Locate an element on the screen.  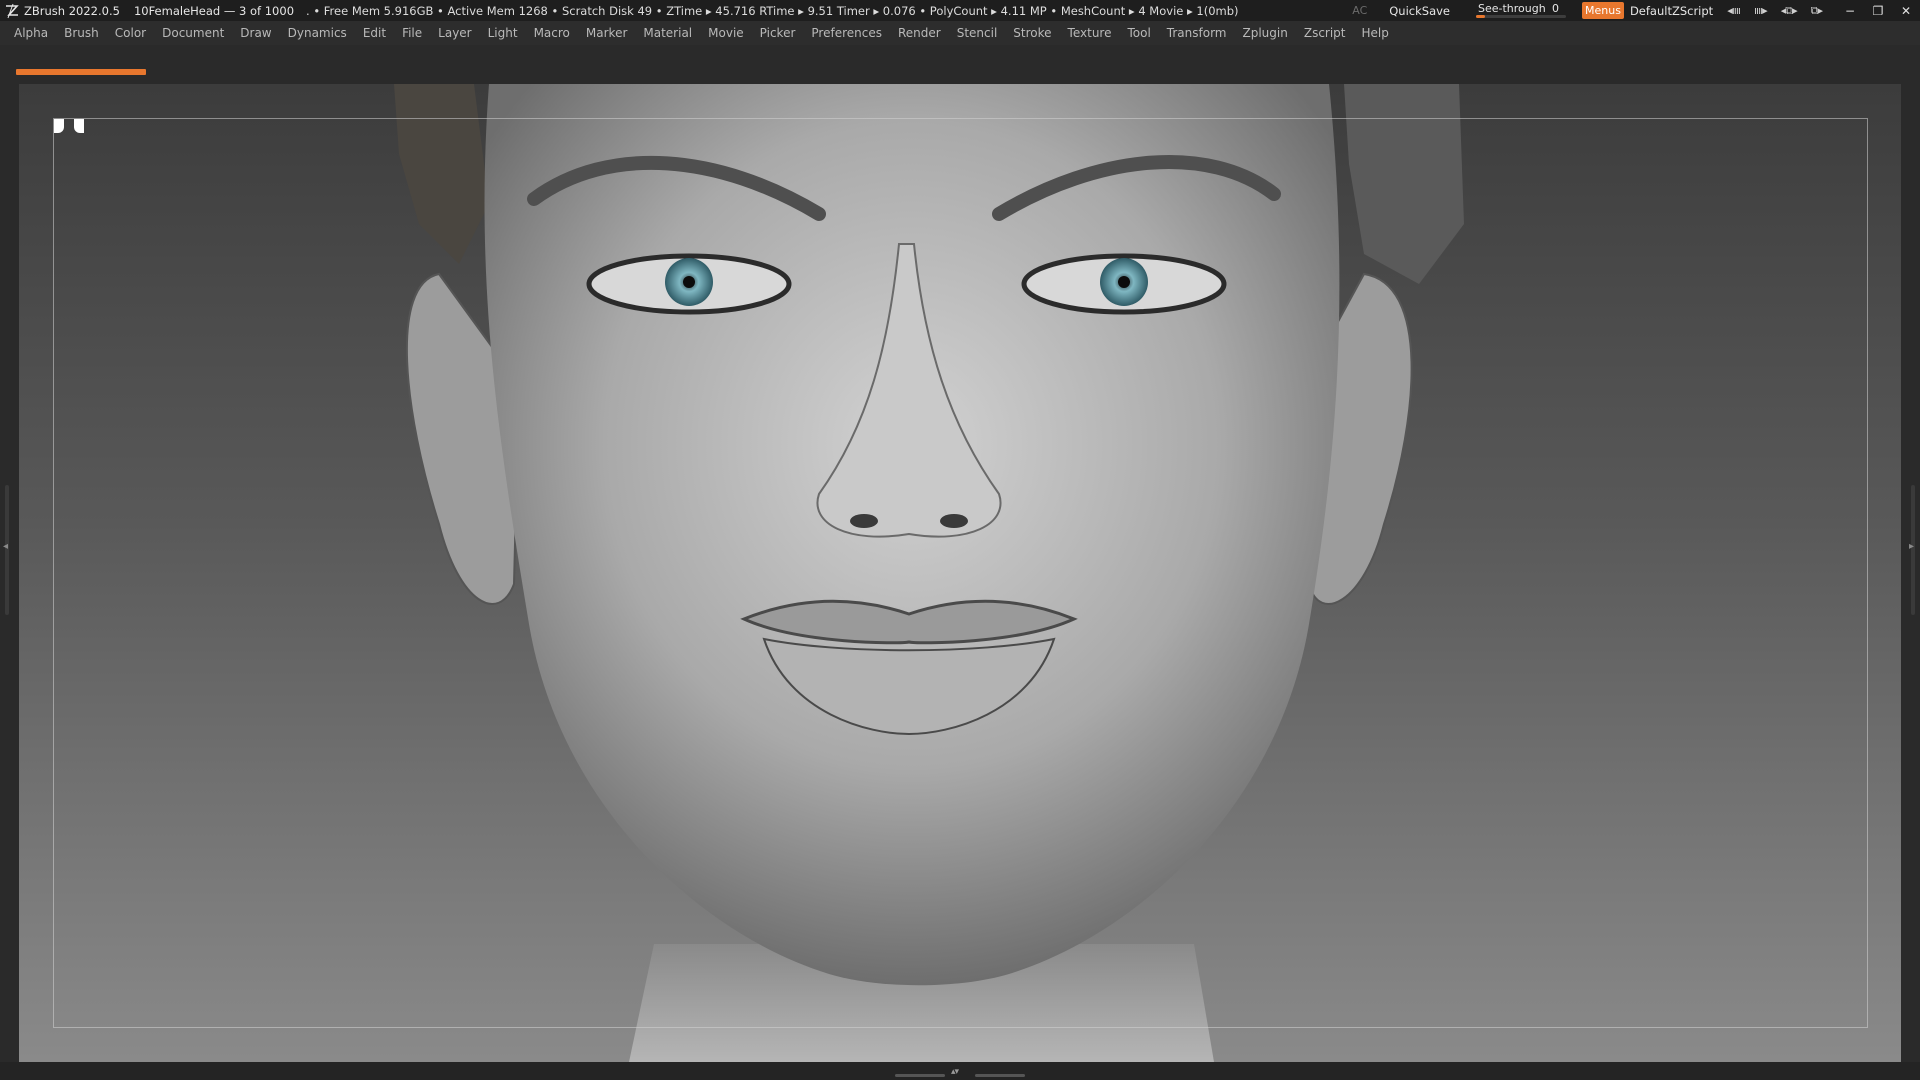
minimize-icon: − is located at coordinates (1850, 11).